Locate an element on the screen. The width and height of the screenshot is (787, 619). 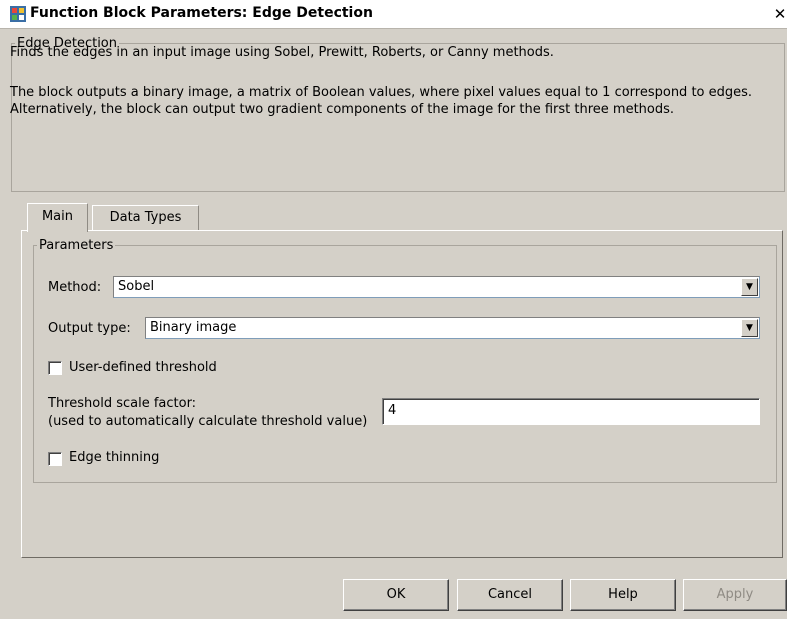
edge-thinning-label: Edge thinning is located at coordinates (114, 457).